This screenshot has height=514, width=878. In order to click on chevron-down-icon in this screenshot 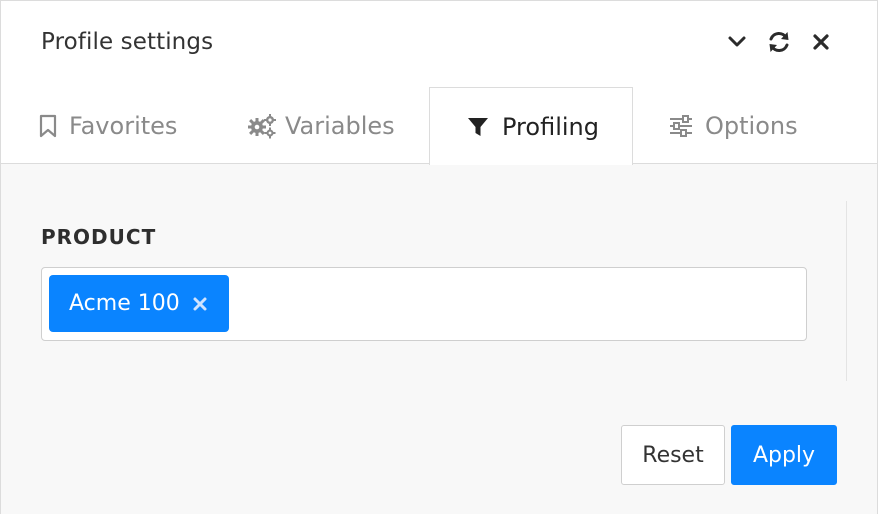, I will do `click(737, 42)`.